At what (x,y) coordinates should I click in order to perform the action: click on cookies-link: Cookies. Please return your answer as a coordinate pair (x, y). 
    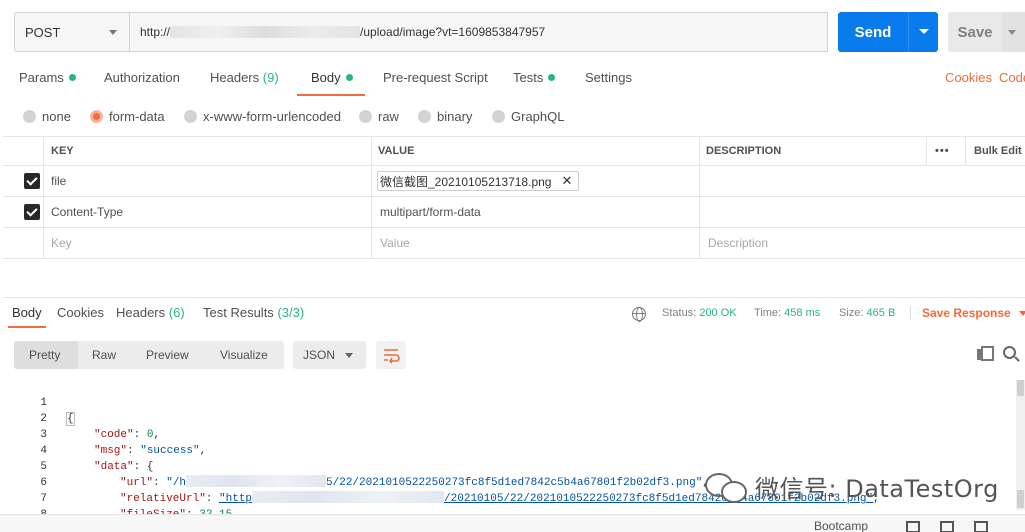
    Looking at the image, I should click on (968, 78).